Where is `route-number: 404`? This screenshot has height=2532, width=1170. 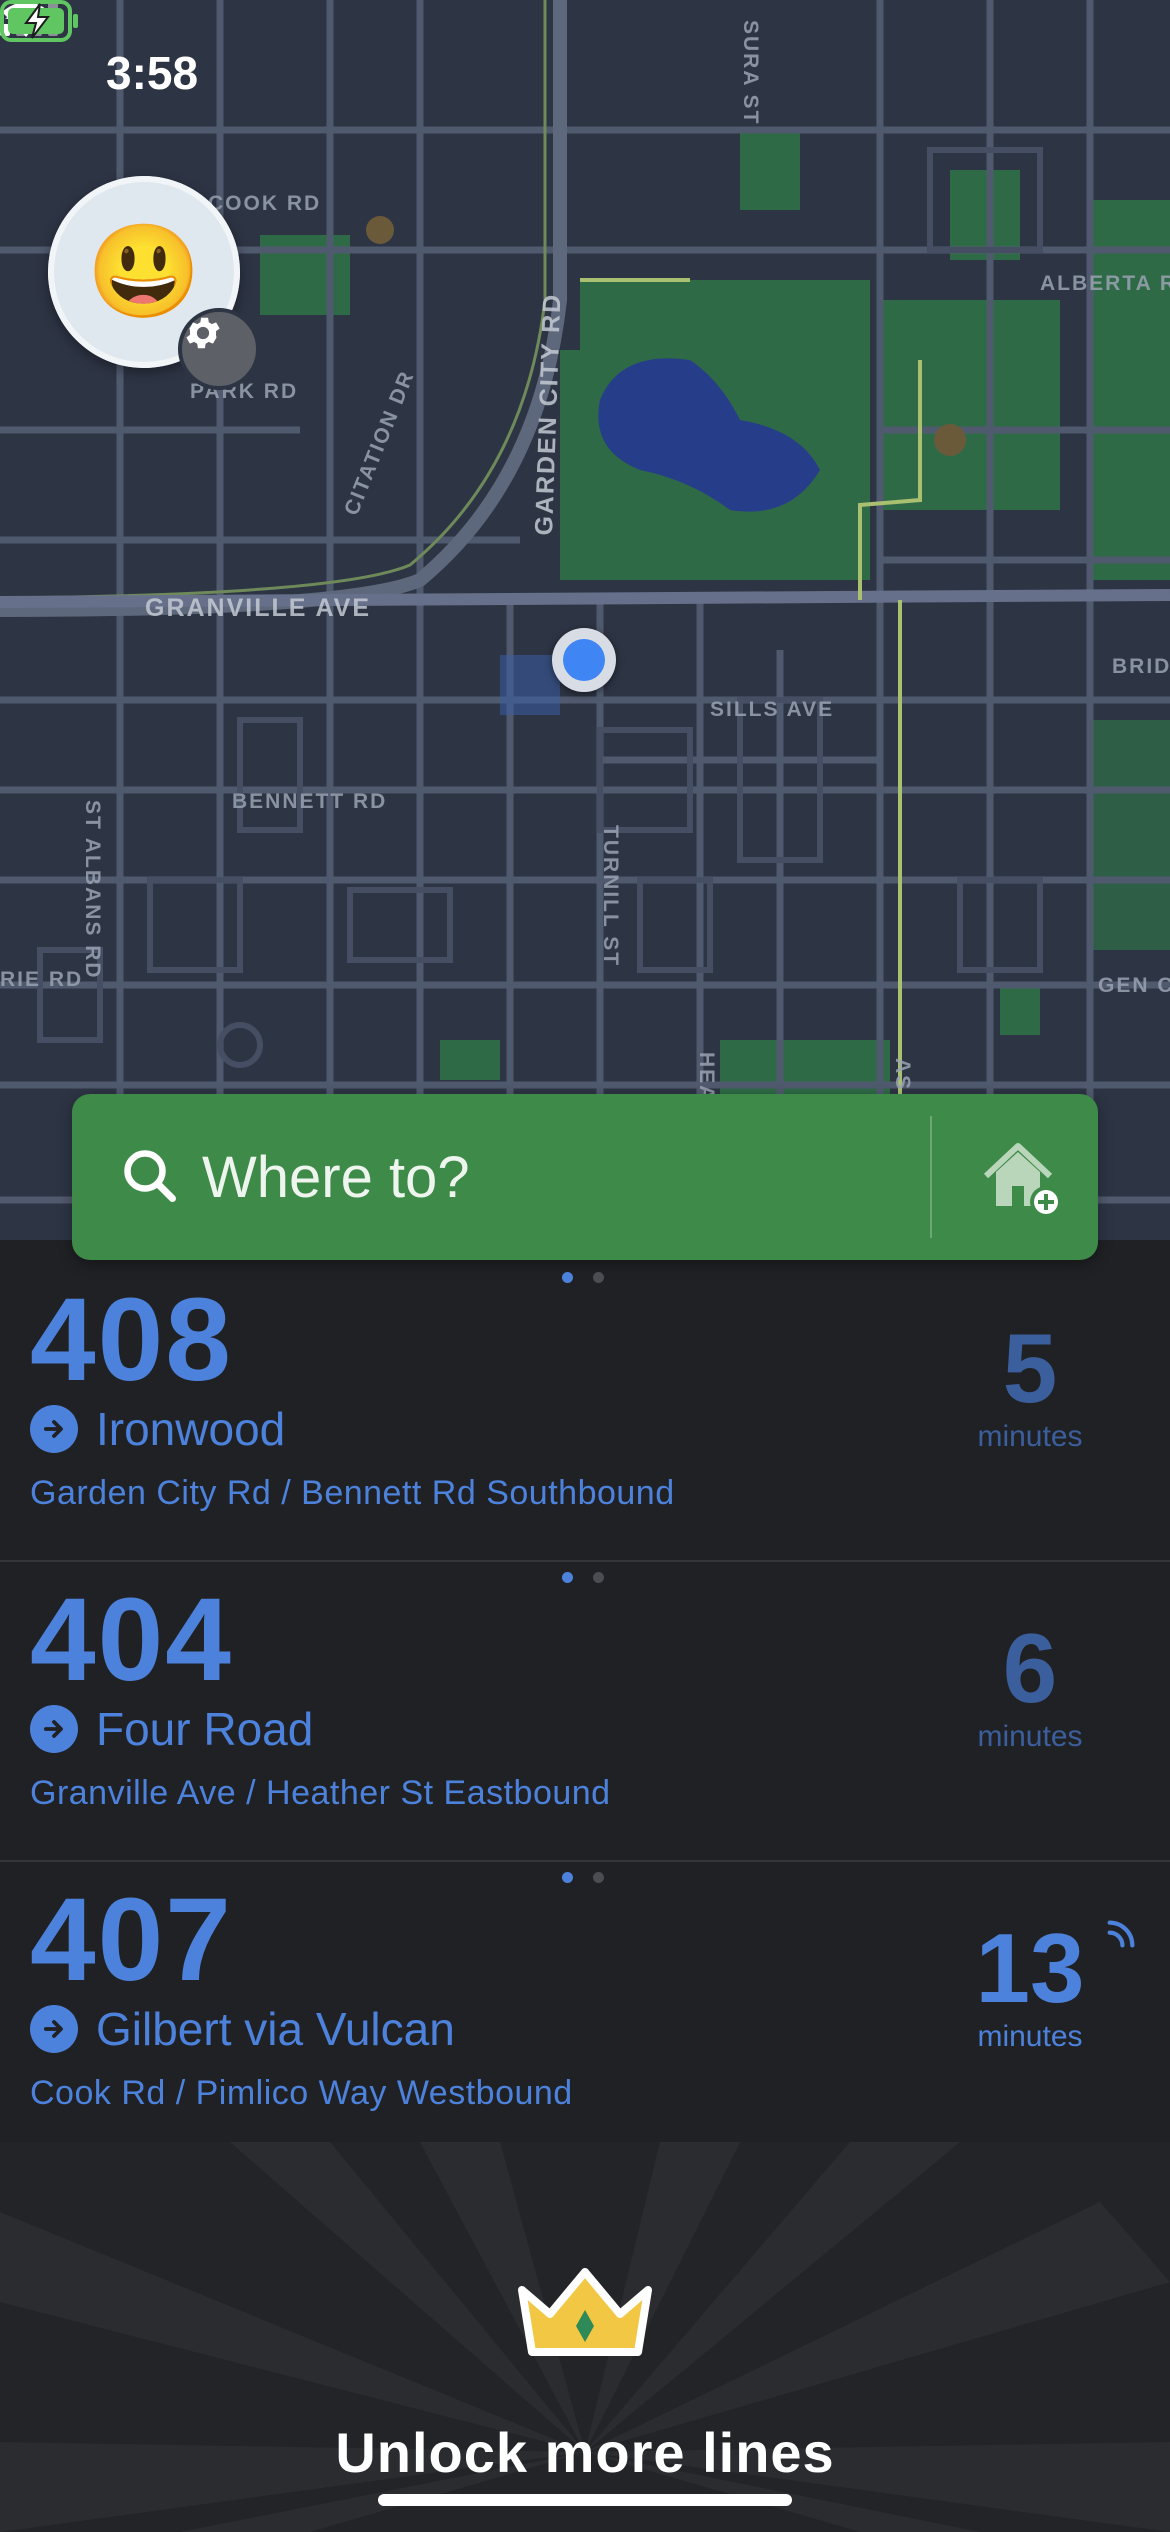 route-number: 404 is located at coordinates (131, 1640).